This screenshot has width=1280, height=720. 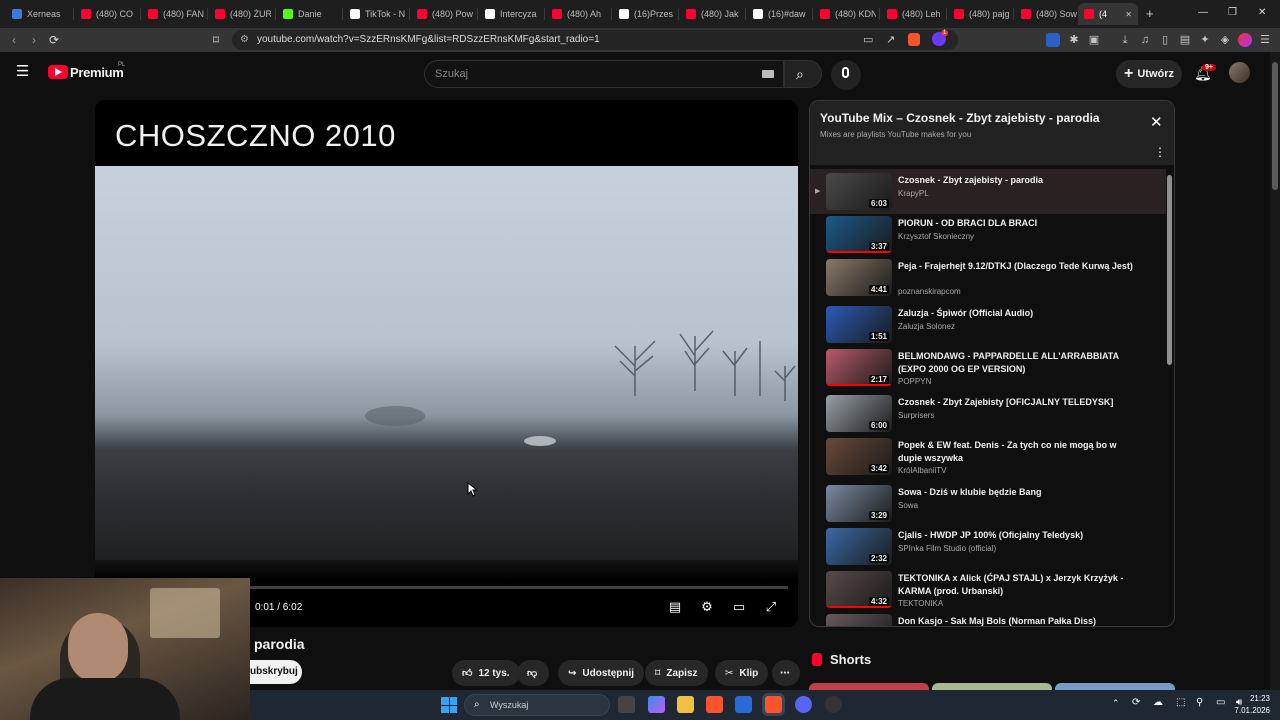 I want to click on copilot-icon, so click(x=656, y=704).